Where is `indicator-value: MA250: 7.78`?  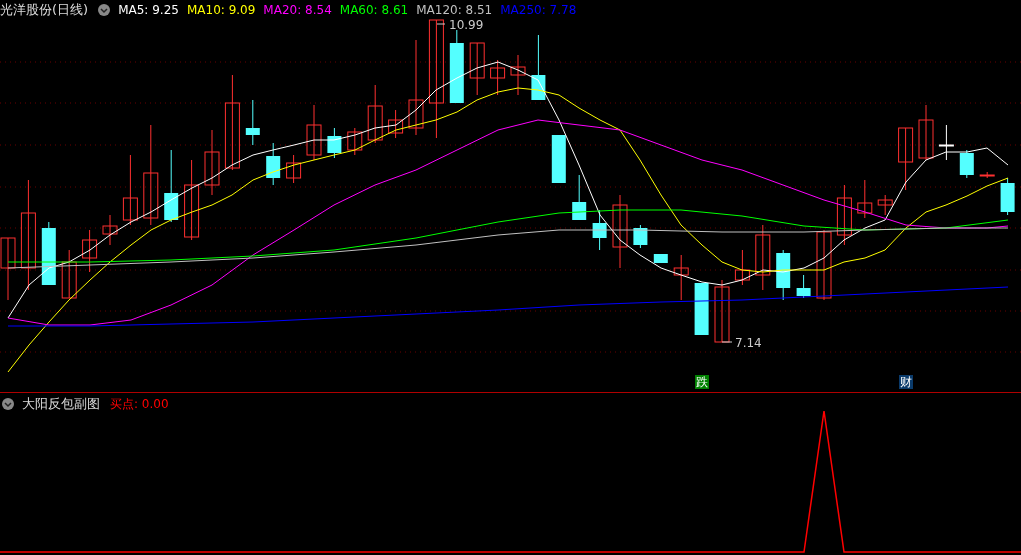 indicator-value: MA250: 7.78 is located at coordinates (538, 10).